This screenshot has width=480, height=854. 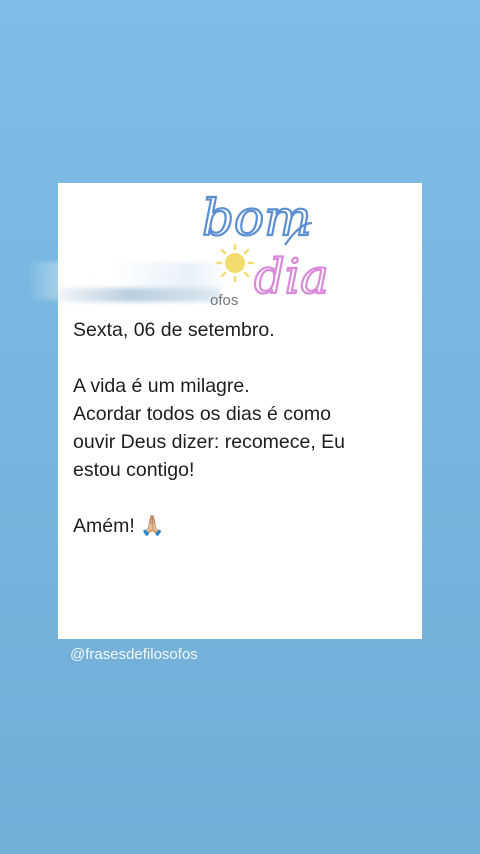 What do you see at coordinates (119, 526) in the screenshot?
I see `post-closing: Amém! 🙏🏼` at bounding box center [119, 526].